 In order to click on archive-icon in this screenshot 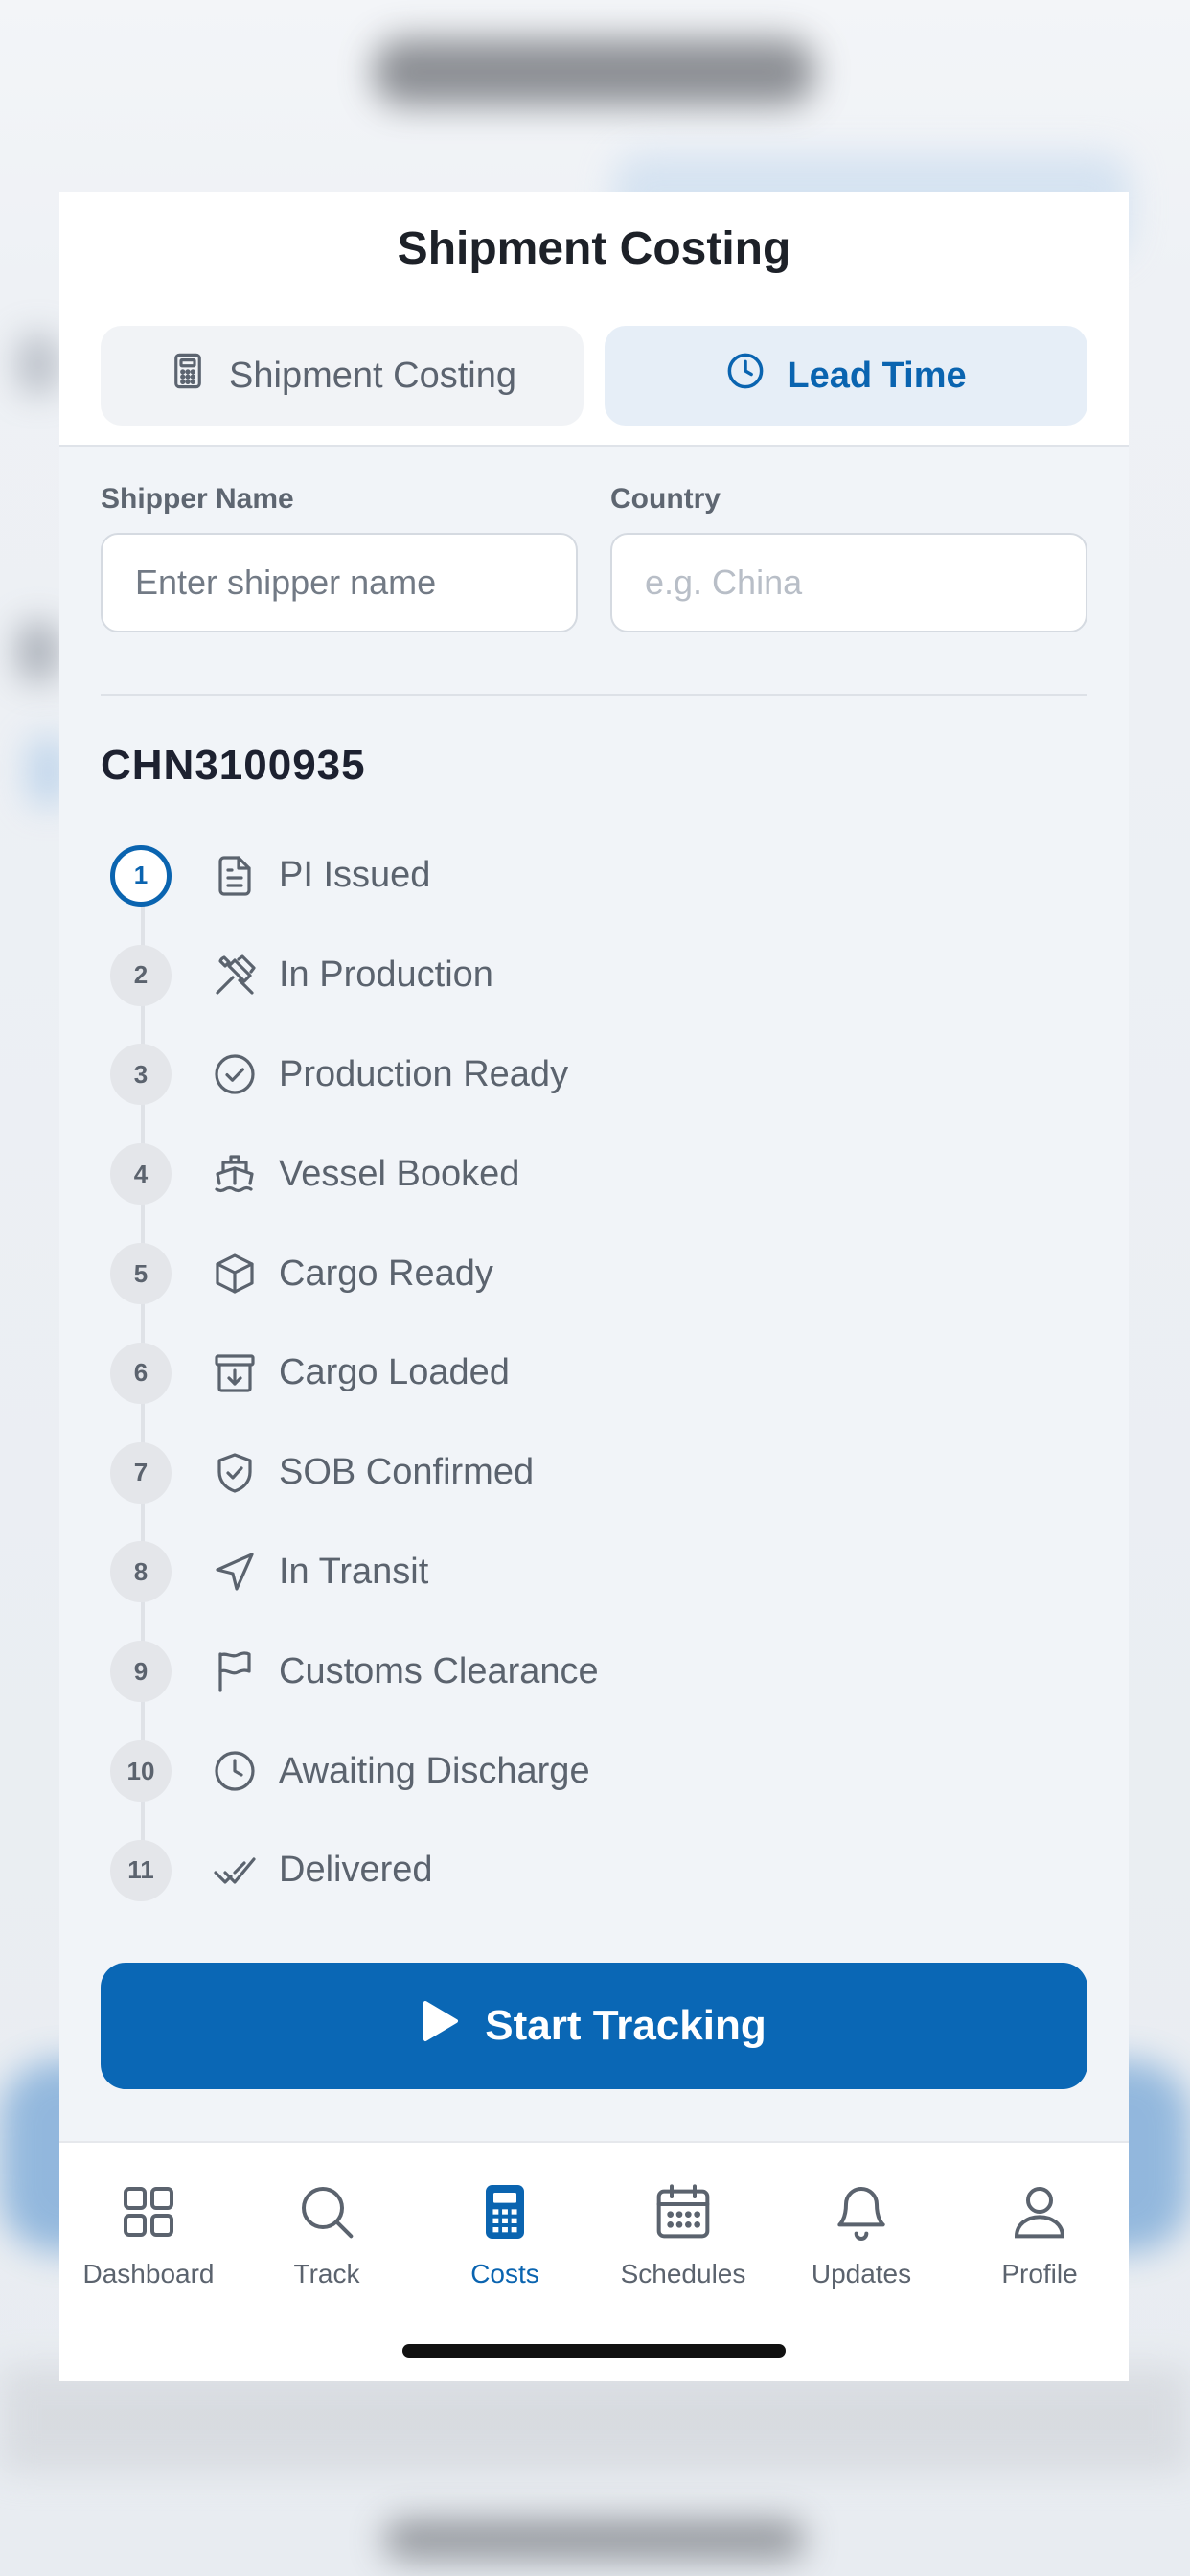, I will do `click(235, 1373)`.